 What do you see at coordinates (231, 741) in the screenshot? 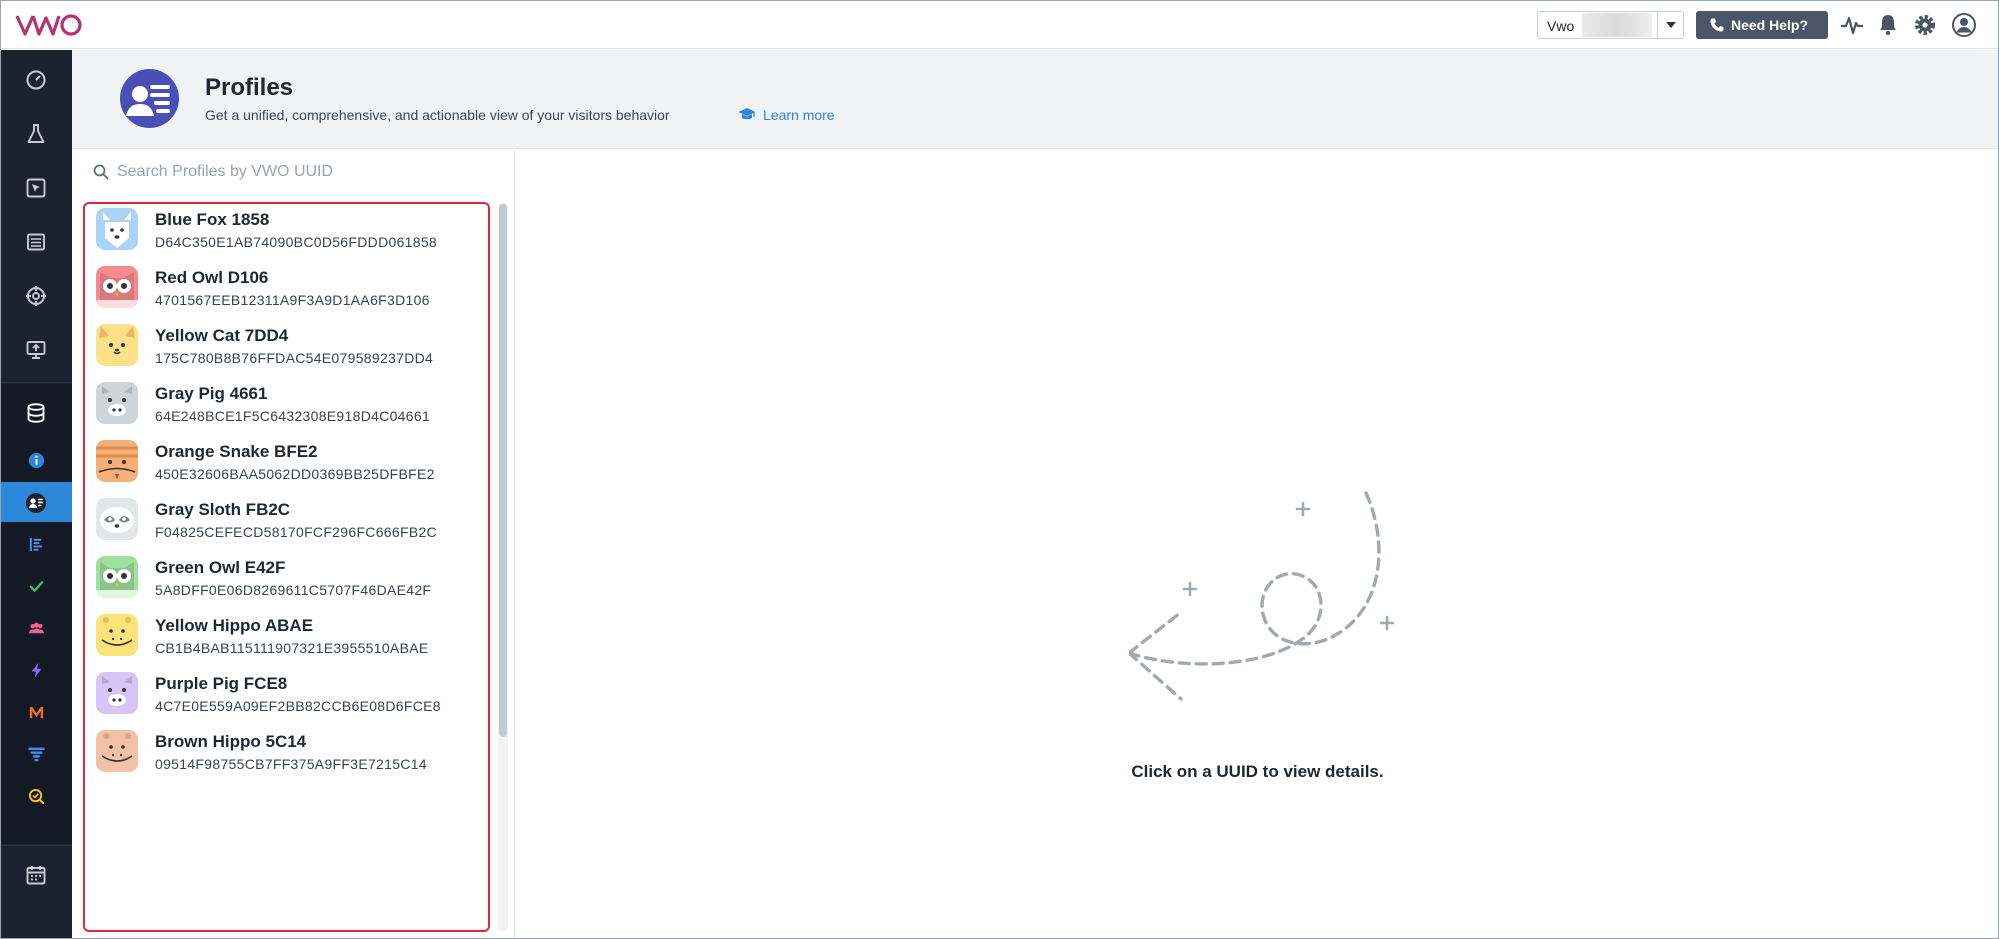
I see `profile-name: Brown Hippo 5C14` at bounding box center [231, 741].